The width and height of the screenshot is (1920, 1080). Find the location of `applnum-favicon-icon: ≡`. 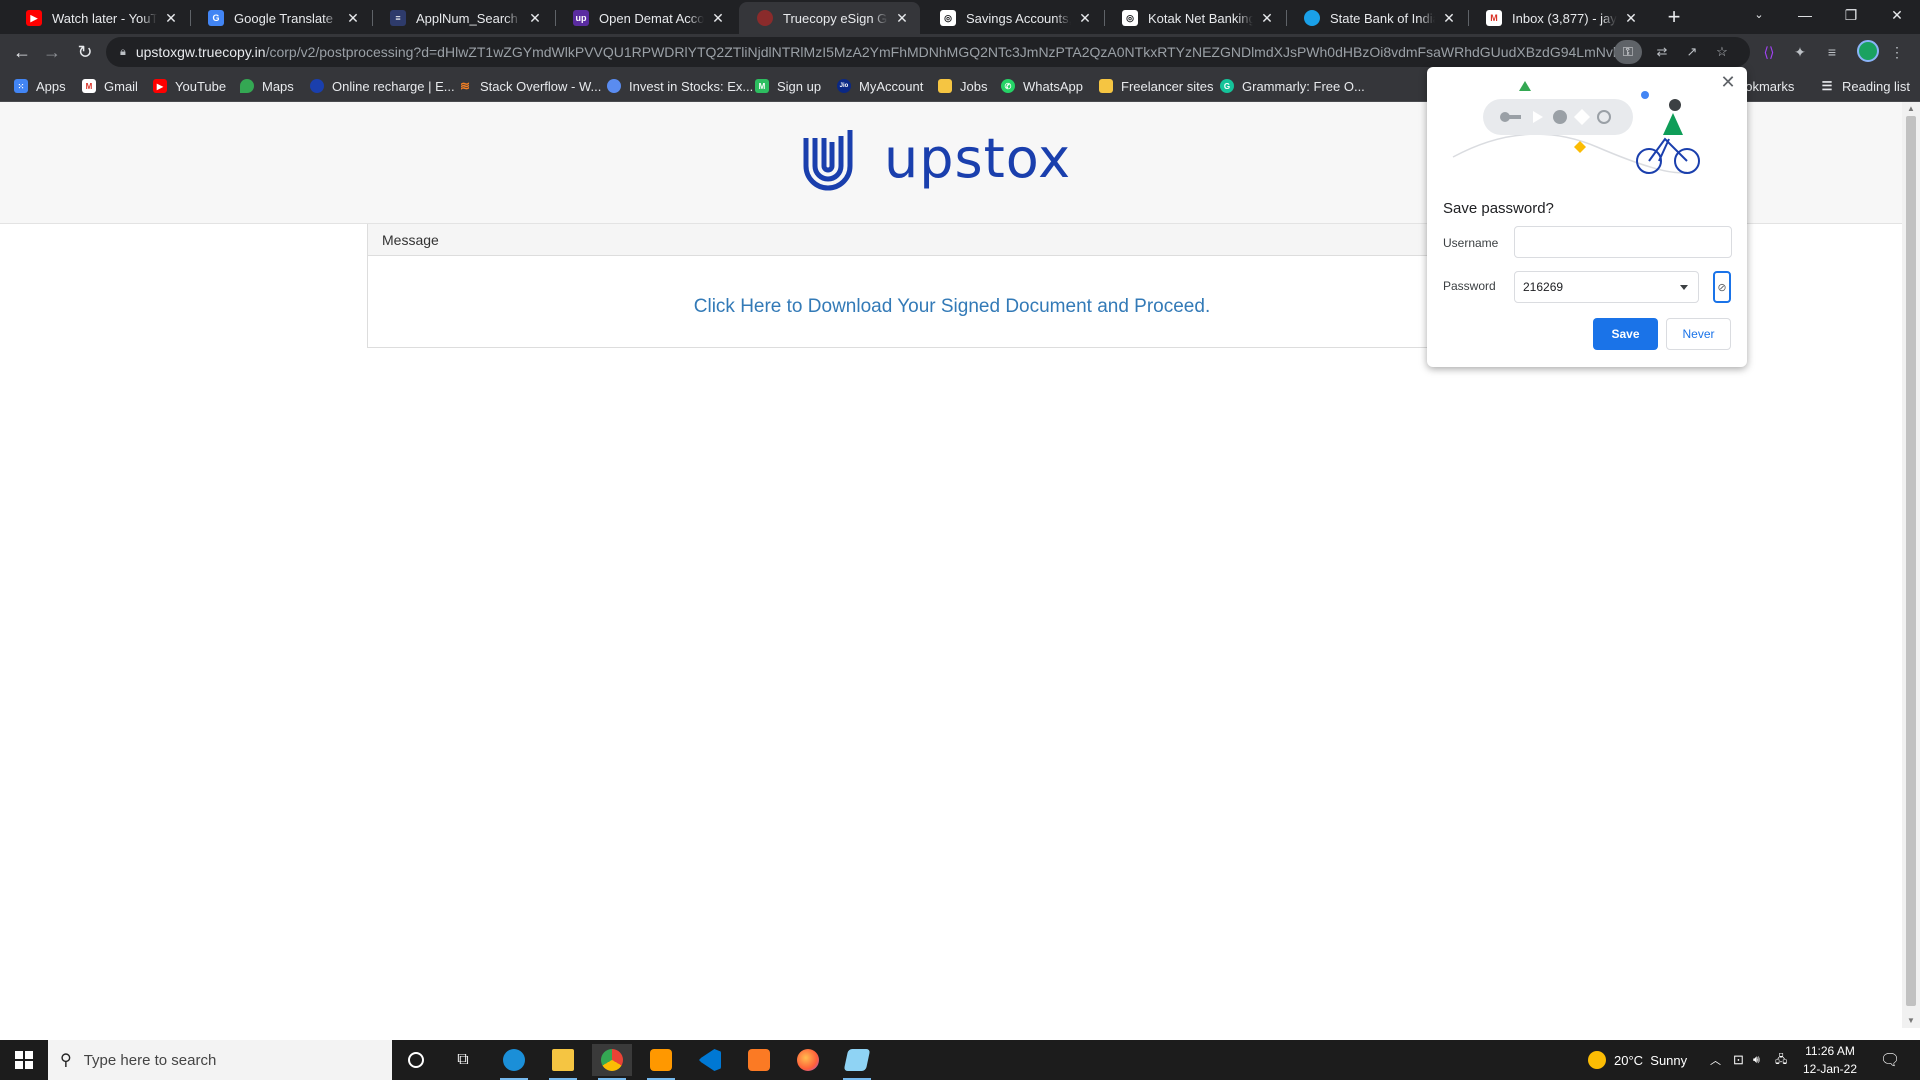

applnum-favicon-icon: ≡ is located at coordinates (398, 18).